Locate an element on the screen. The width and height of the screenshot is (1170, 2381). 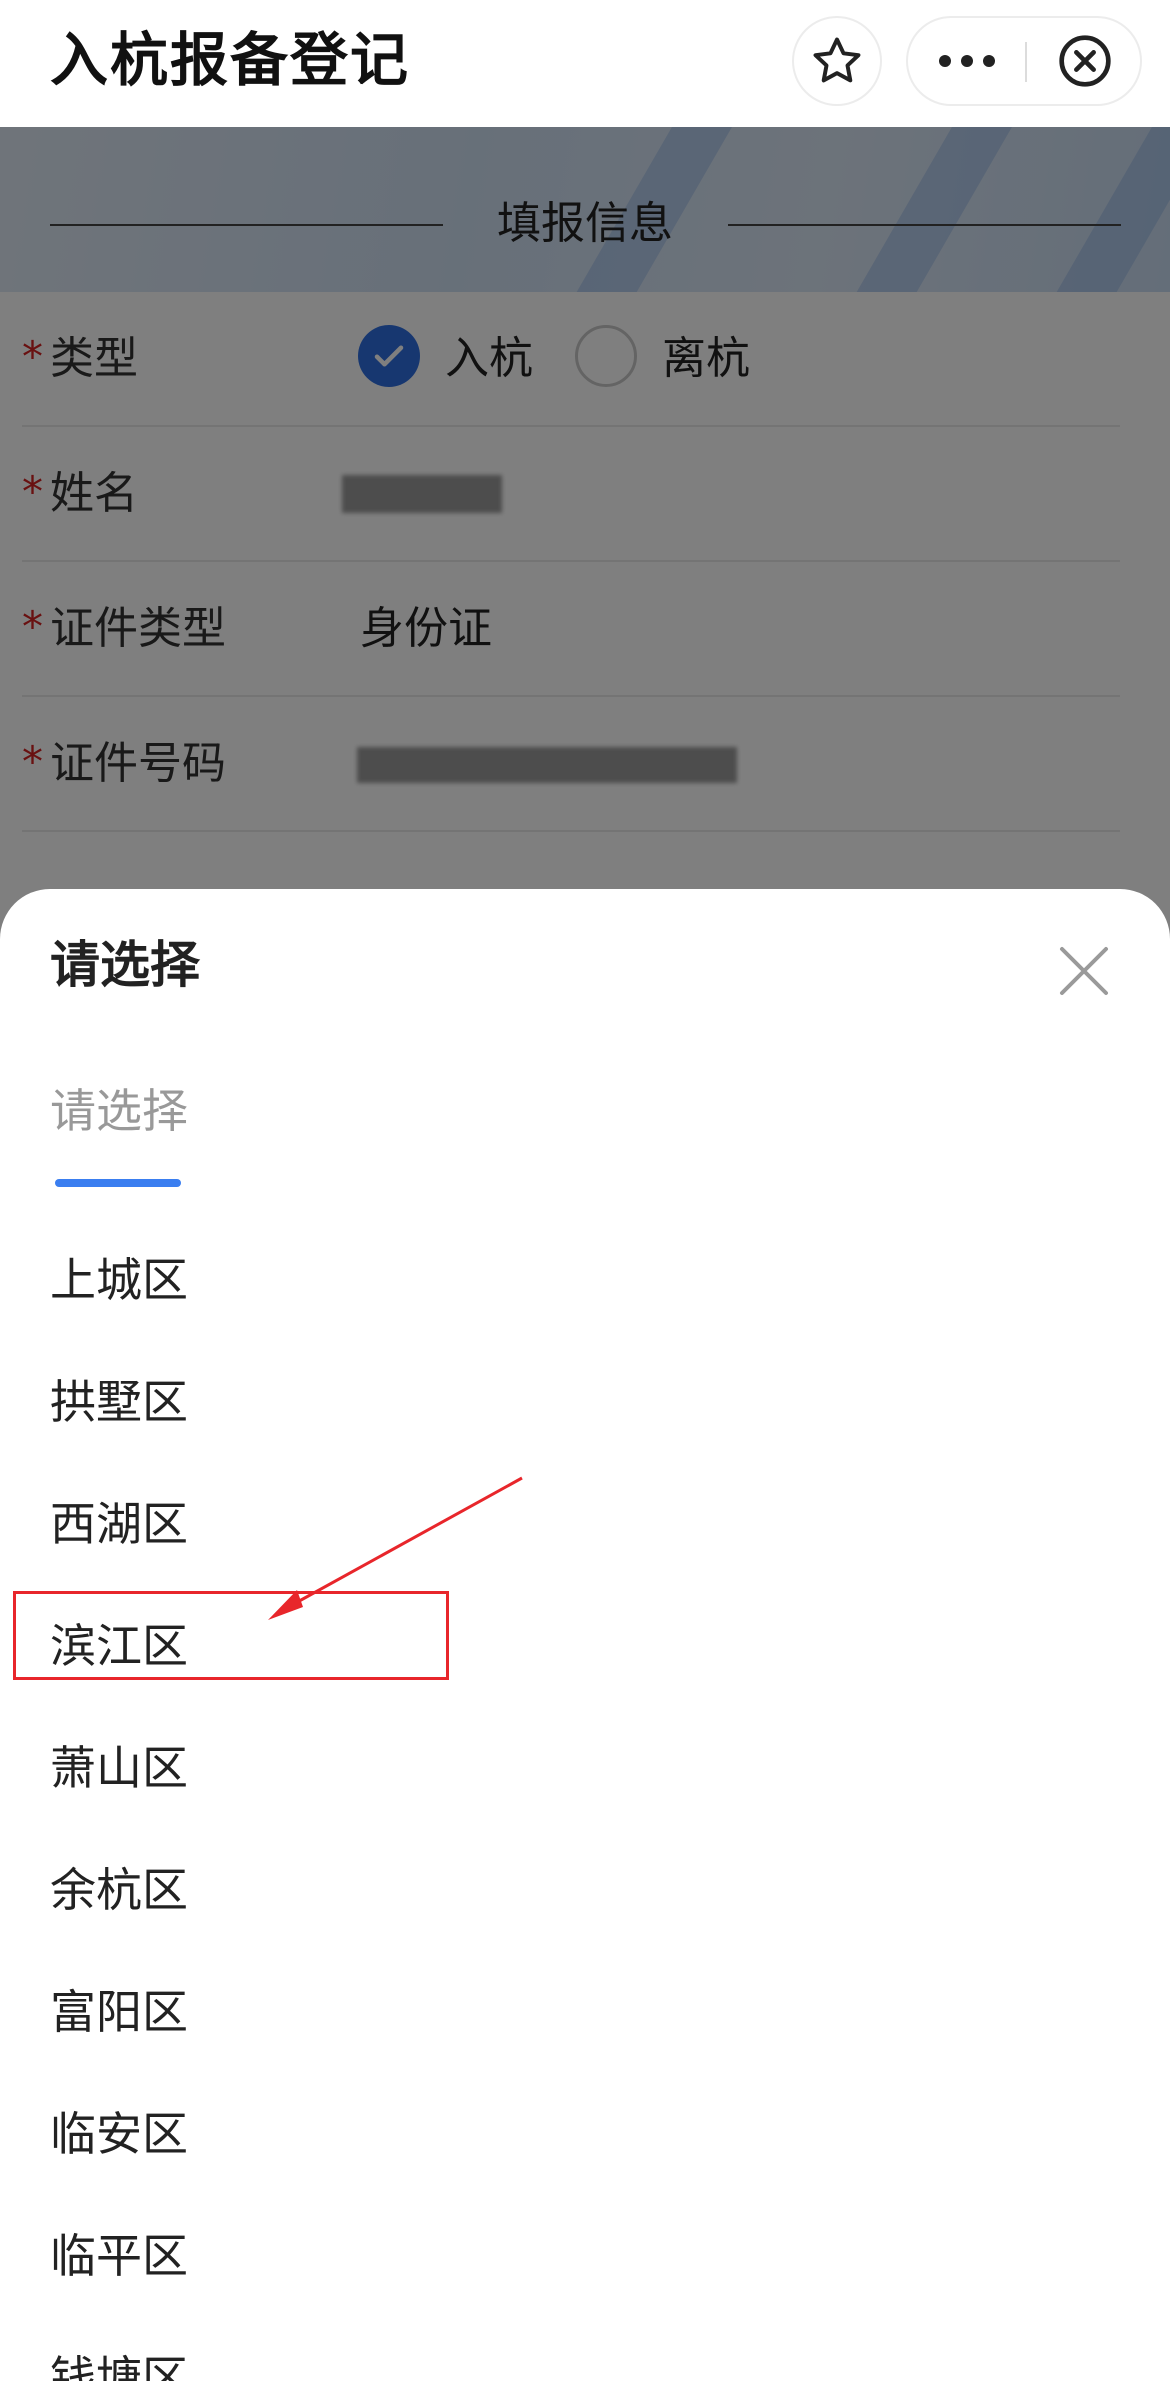
close-x-icon is located at coordinates (1084, 971).